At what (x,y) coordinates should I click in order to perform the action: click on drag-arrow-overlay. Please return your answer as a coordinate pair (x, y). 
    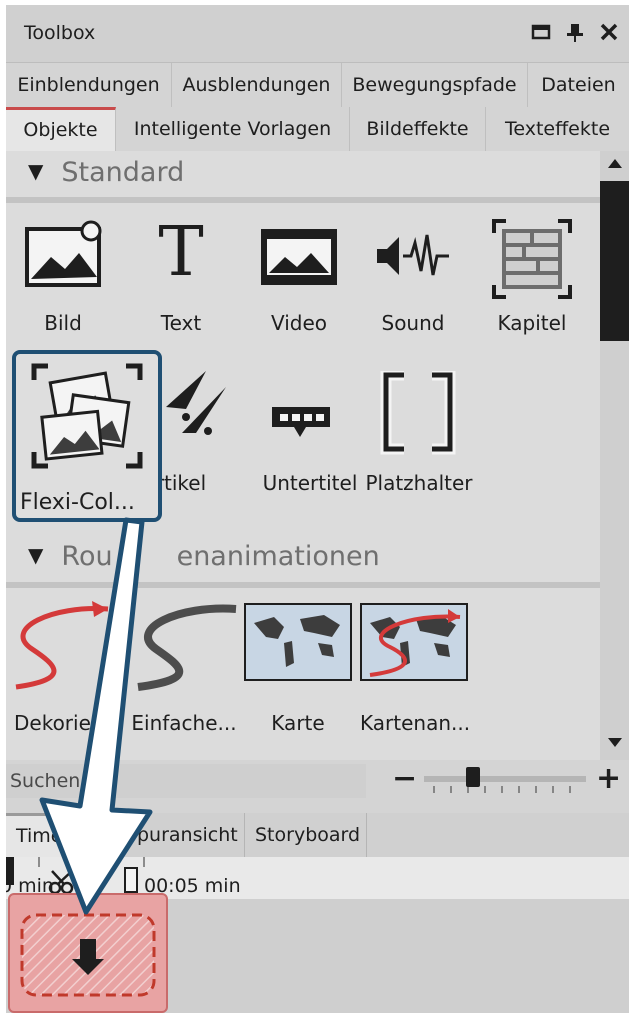
    Looking at the image, I should click on (96, 716).